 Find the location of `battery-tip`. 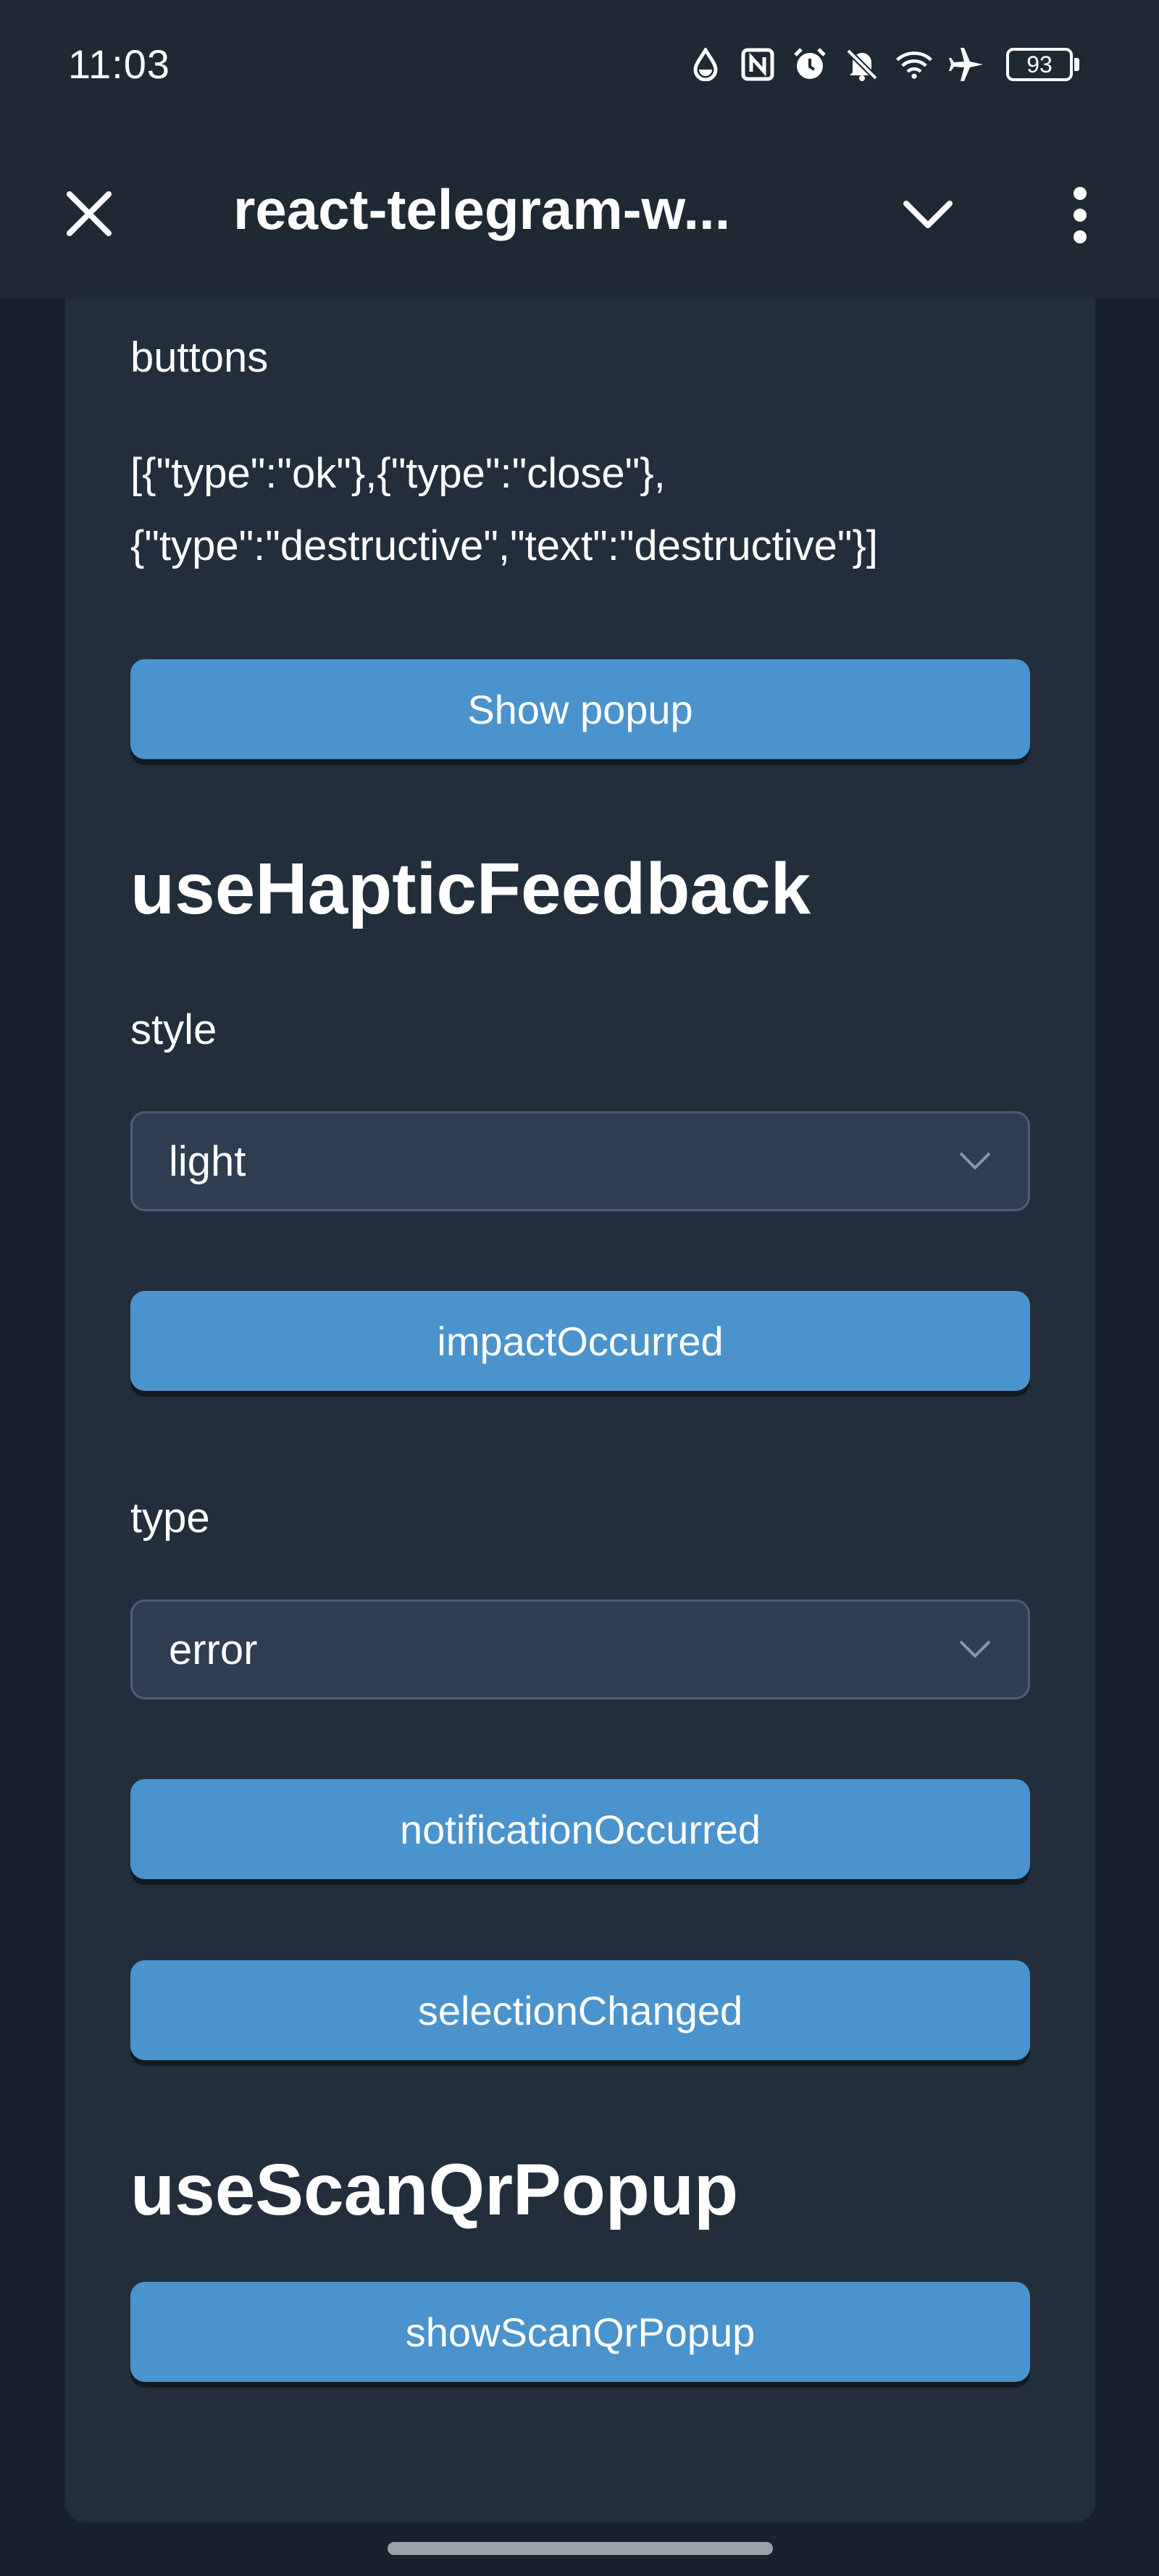

battery-tip is located at coordinates (1076, 64).